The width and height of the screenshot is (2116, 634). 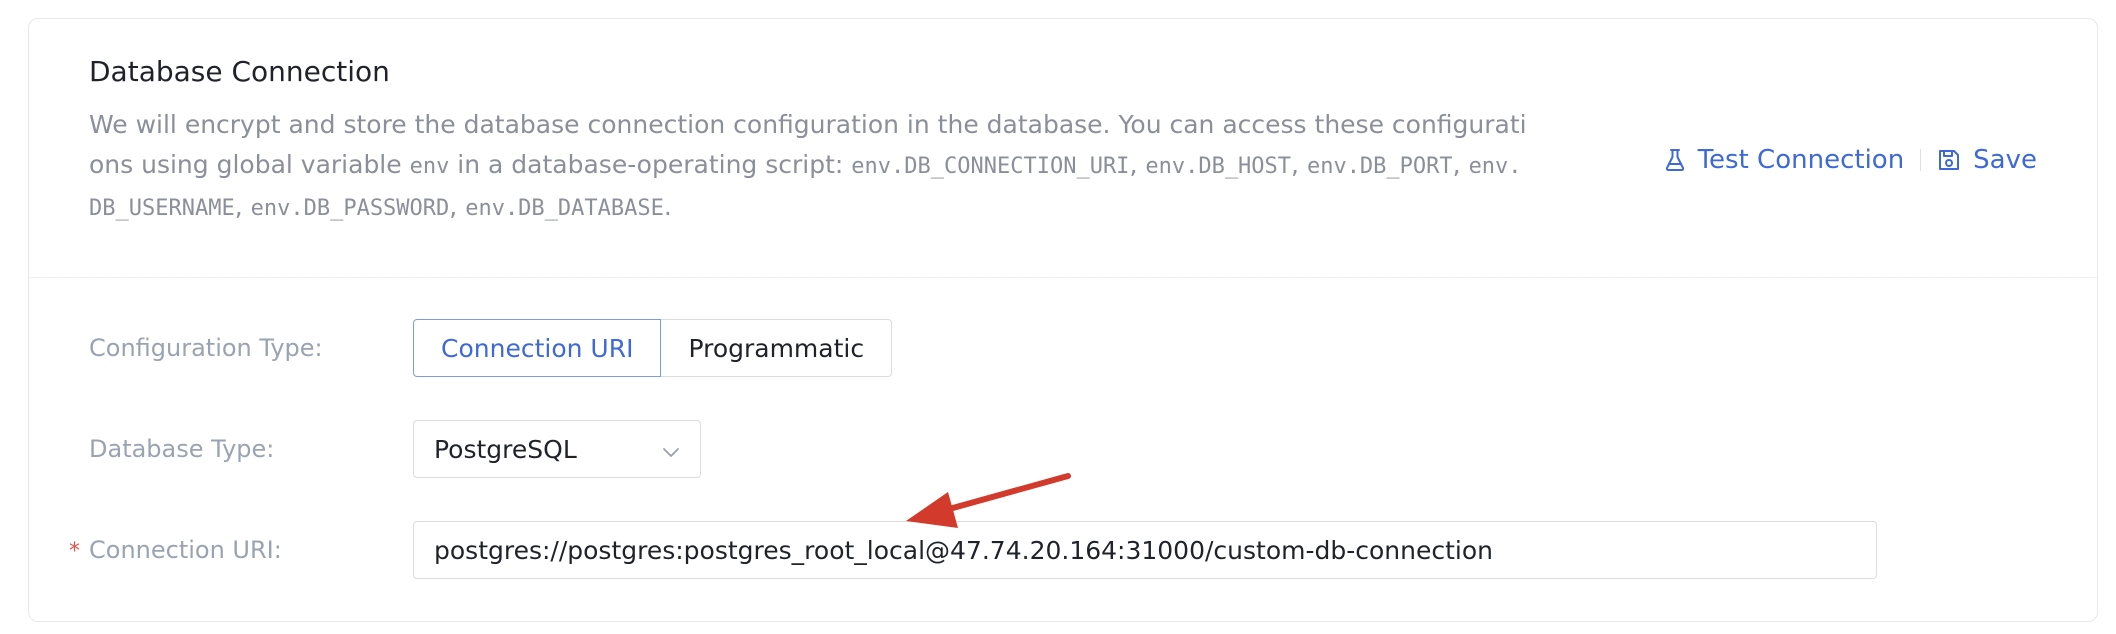 What do you see at coordinates (239, 71) in the screenshot?
I see `card-title: Database Connection` at bounding box center [239, 71].